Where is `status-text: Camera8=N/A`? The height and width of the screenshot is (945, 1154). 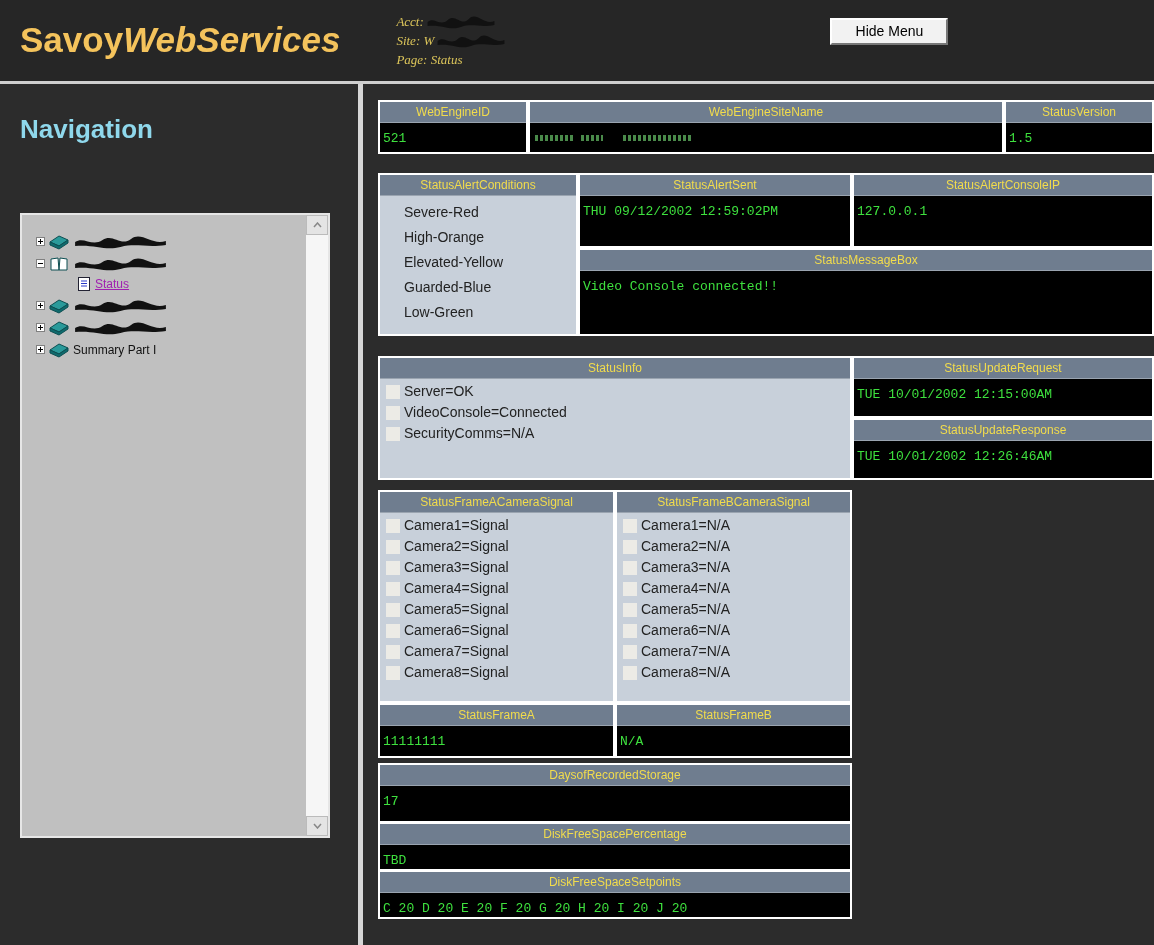 status-text: Camera8=N/A is located at coordinates (686, 672).